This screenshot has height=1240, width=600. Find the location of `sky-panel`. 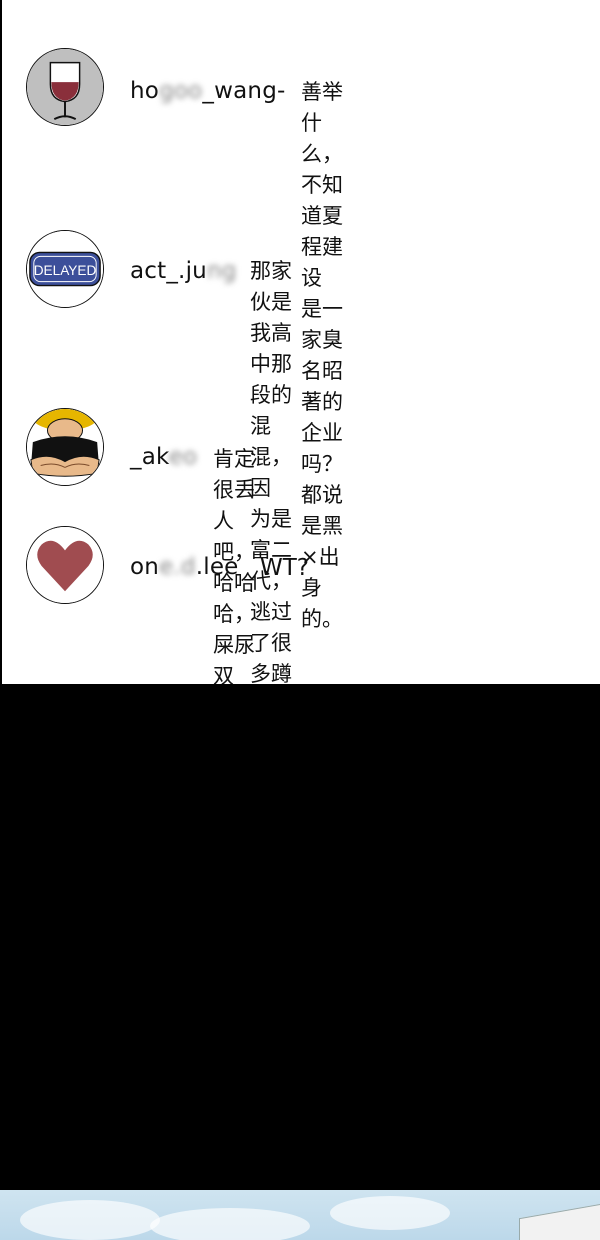

sky-panel is located at coordinates (300, 1215).